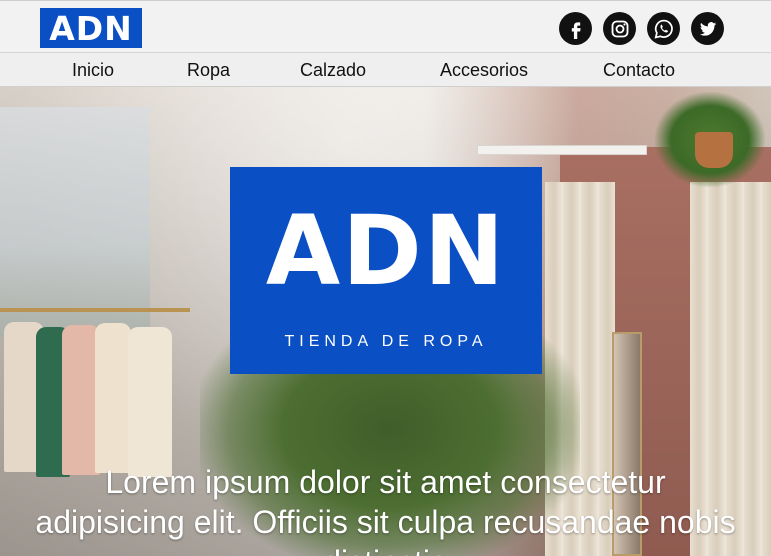  Describe the element at coordinates (93, 70) in the screenshot. I see `nav-item-inicio: Inicio` at that location.